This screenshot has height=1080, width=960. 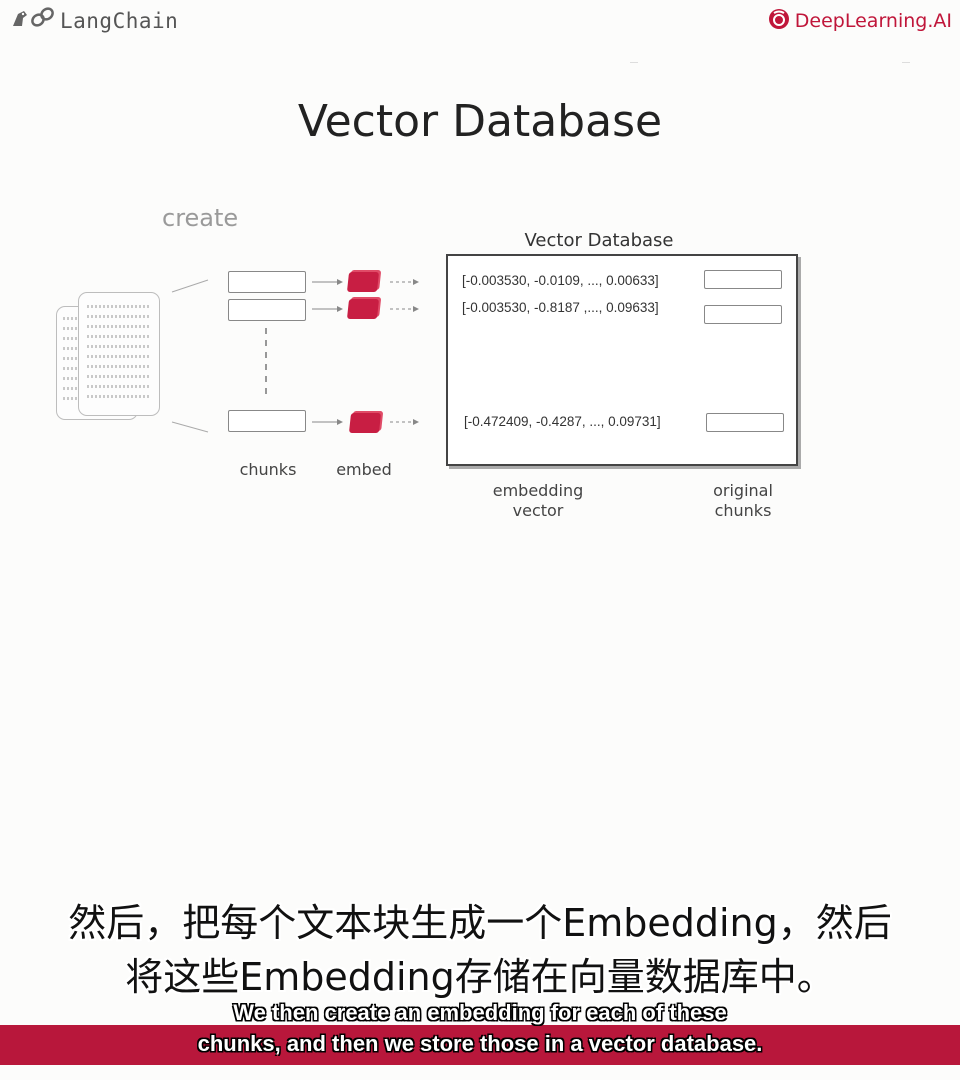 What do you see at coordinates (268, 469) in the screenshot?
I see `chunks-label: chunks` at bounding box center [268, 469].